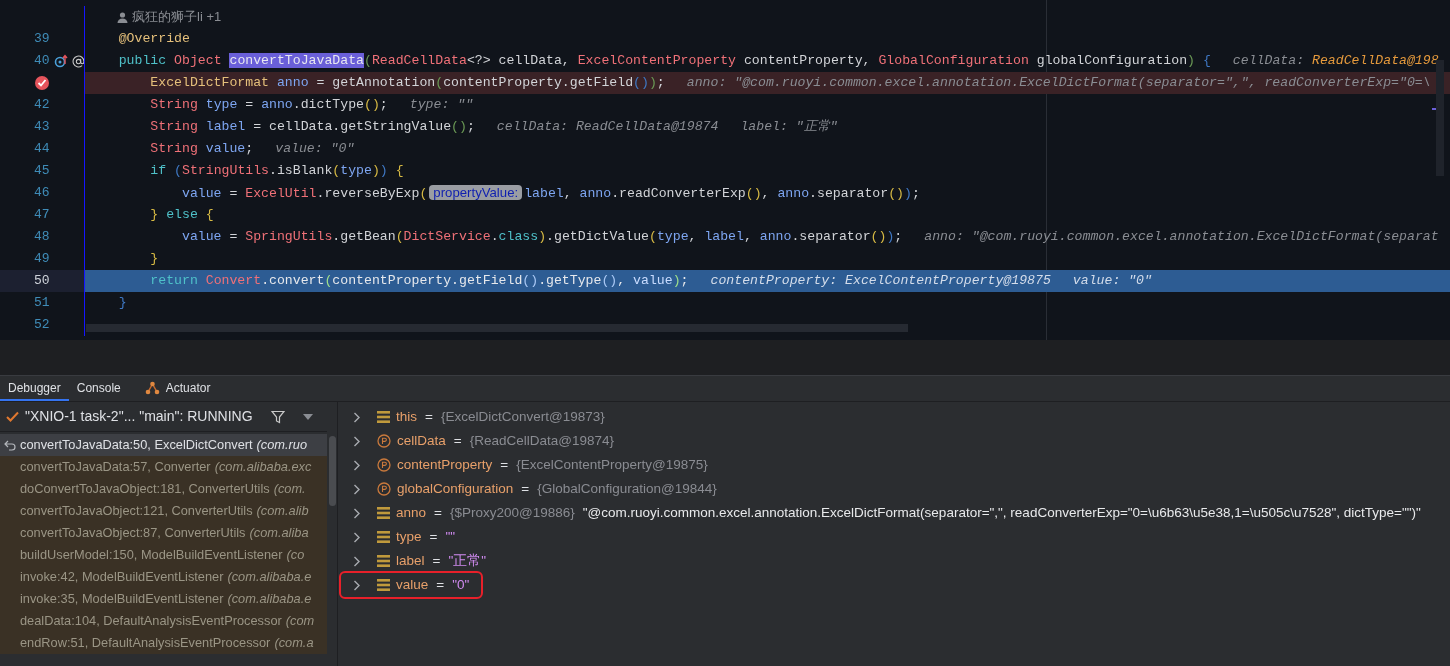 This screenshot has width=1450, height=666. Describe the element at coordinates (664, 61) in the screenshot. I see `code-line: public Object convertToJavaData(ReadCellData<?> cellData, ExcelContentProperty contentProperty, GlobalConfiguration globalConfiguration) {` at that location.